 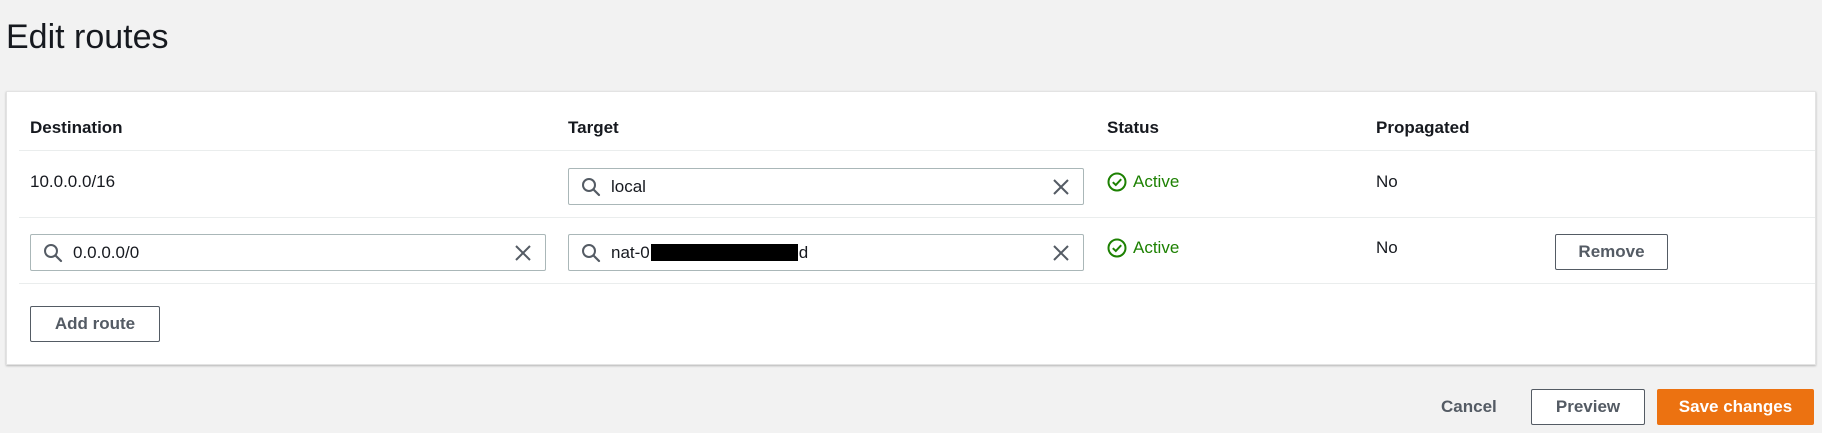 I want to click on destination-value: 0.0.0.0/0, so click(x=293, y=253).